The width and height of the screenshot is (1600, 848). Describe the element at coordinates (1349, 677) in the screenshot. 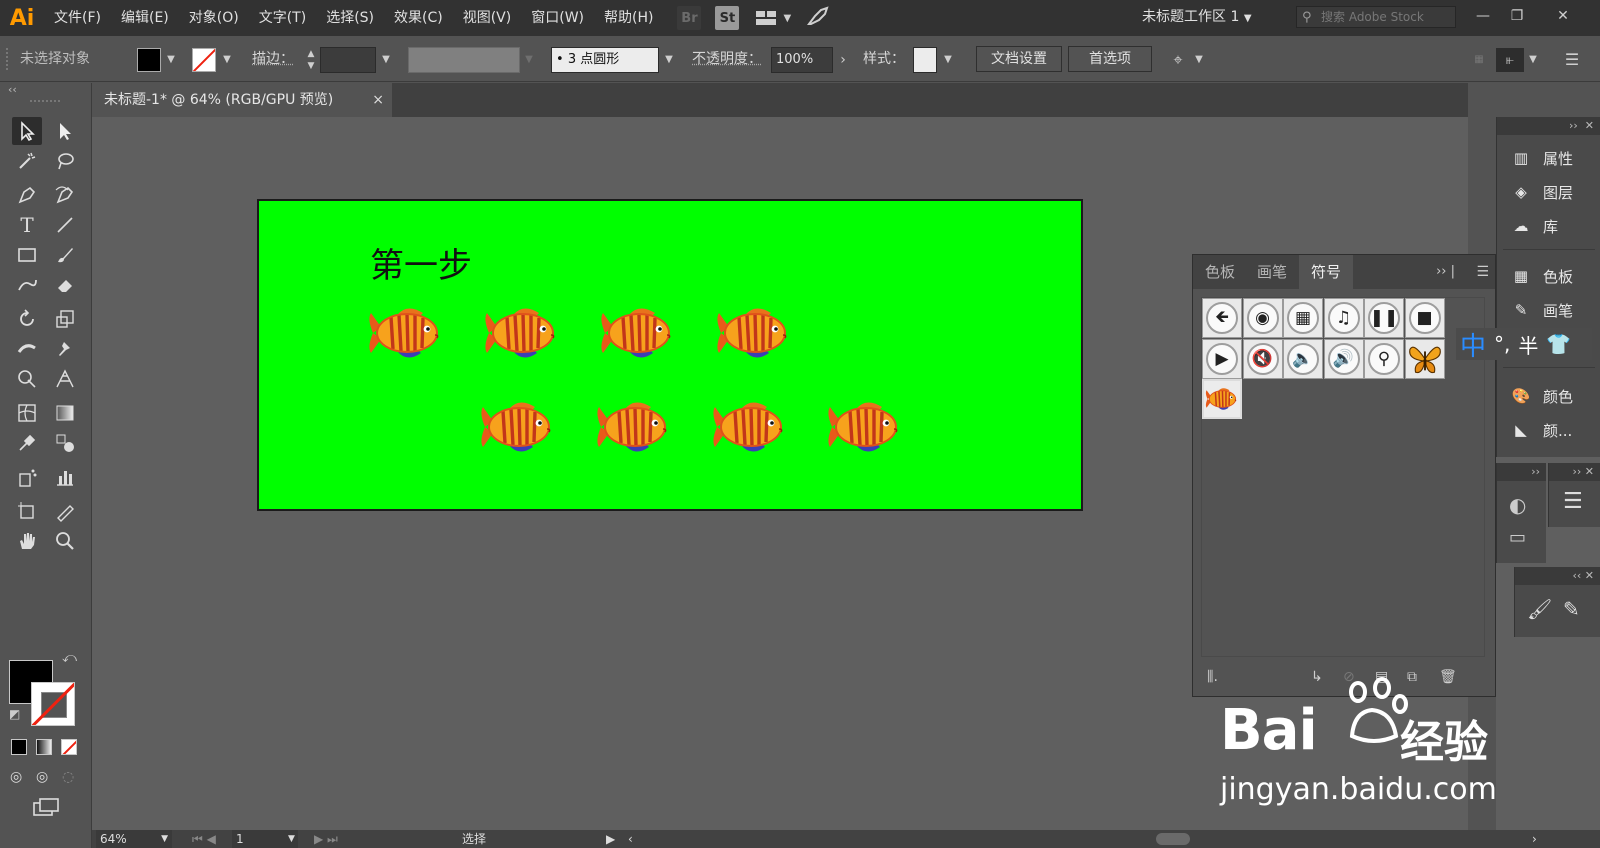

I see `break-link-icon: ⊘` at that location.